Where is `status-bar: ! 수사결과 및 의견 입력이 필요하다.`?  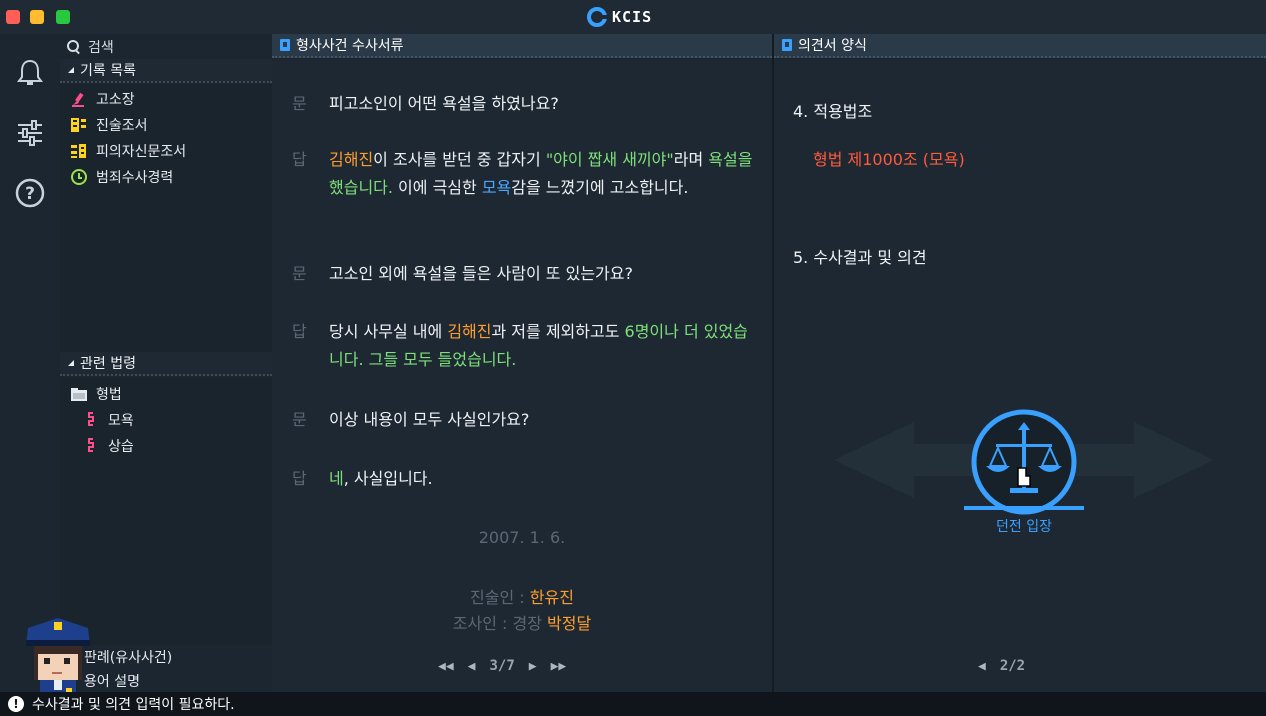 status-bar: ! 수사결과 및 의견 입력이 필요하다. is located at coordinates (633, 704).